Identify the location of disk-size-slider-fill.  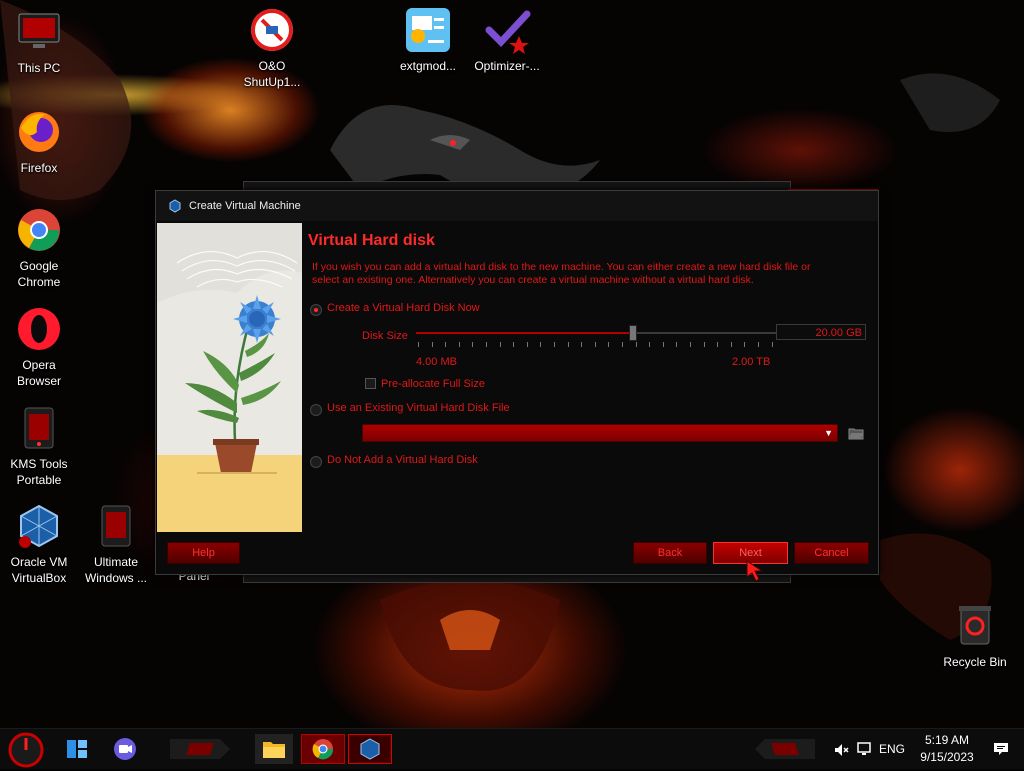
(524, 333).